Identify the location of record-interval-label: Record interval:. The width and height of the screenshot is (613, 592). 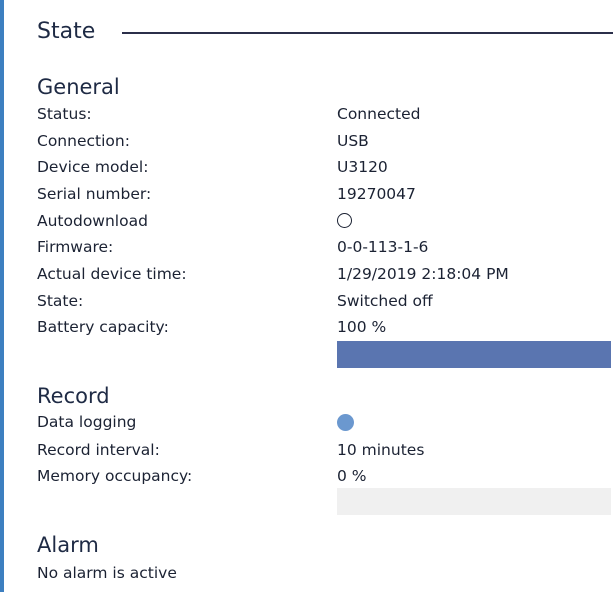
(98, 450).